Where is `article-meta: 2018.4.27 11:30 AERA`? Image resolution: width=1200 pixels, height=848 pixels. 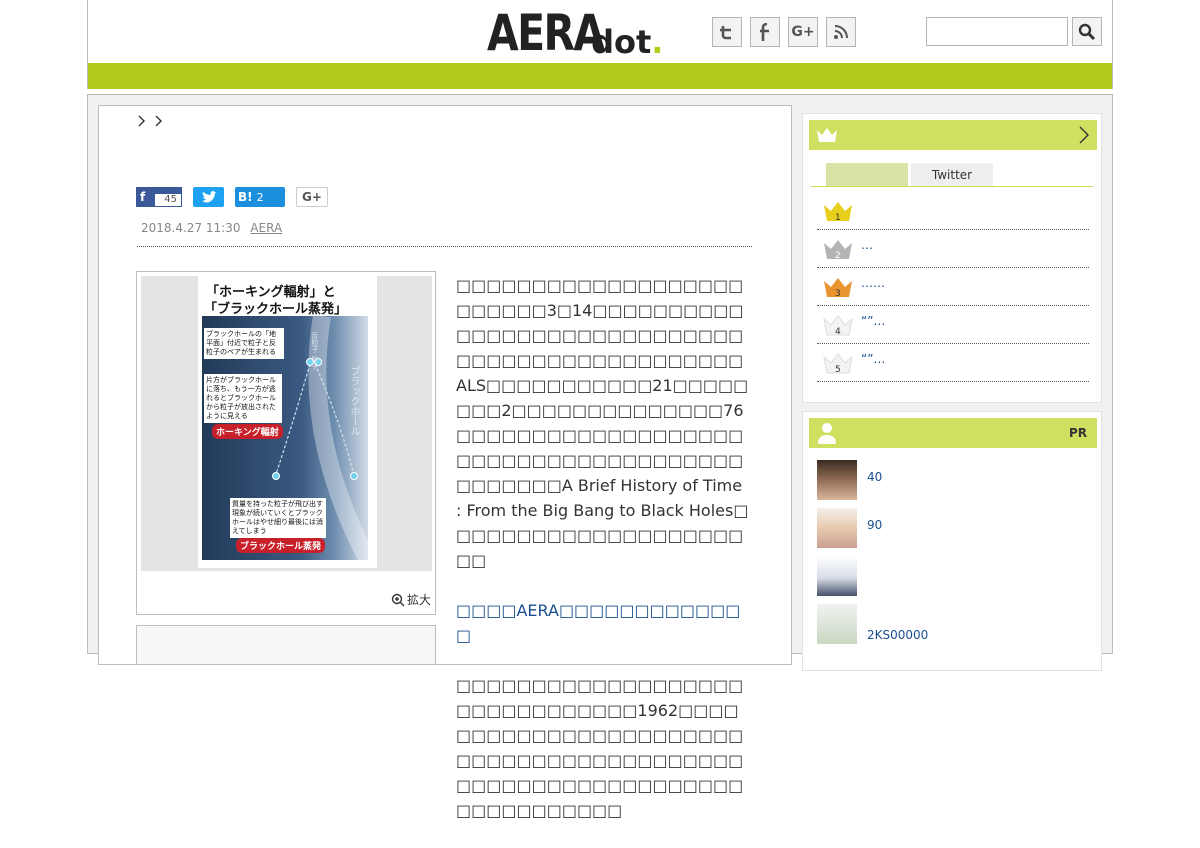 article-meta: 2018.4.27 11:30 AERA is located at coordinates (211, 228).